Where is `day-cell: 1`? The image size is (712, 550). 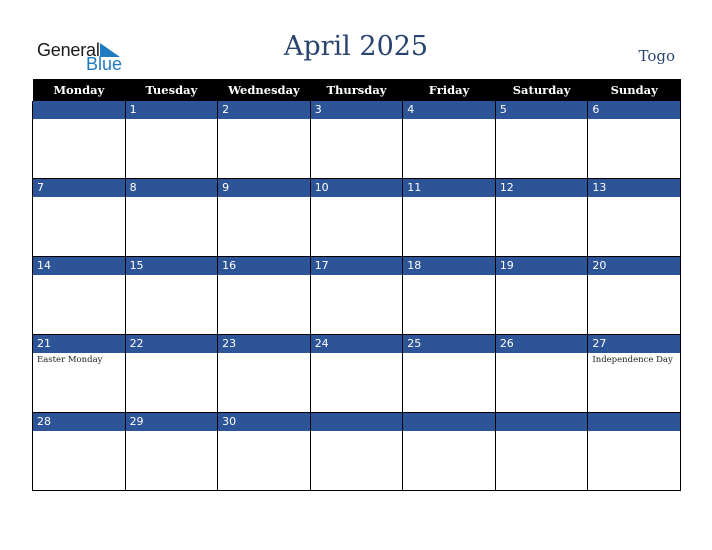
day-cell: 1 is located at coordinates (171, 140).